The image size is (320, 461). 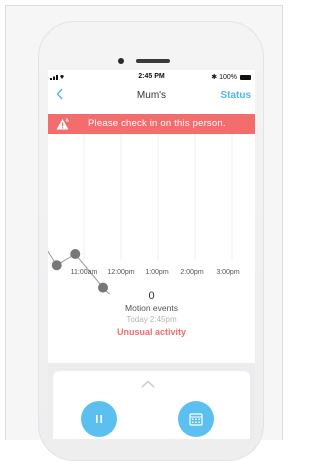 What do you see at coordinates (192, 272) in the screenshot?
I see `tick-label: 2:00pm` at bounding box center [192, 272].